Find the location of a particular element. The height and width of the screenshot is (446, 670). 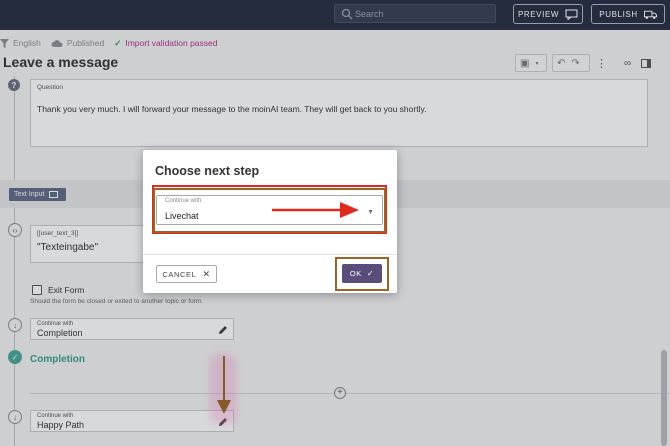

brown-highlight-box-ok is located at coordinates (362, 274).